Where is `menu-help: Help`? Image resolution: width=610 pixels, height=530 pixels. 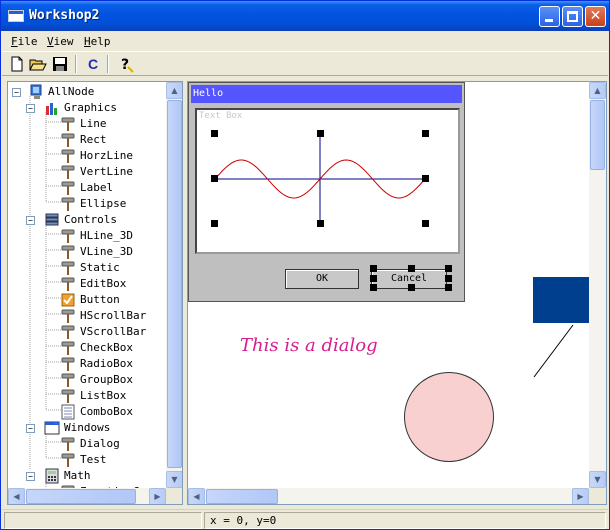 menu-help: Help is located at coordinates (97, 41).